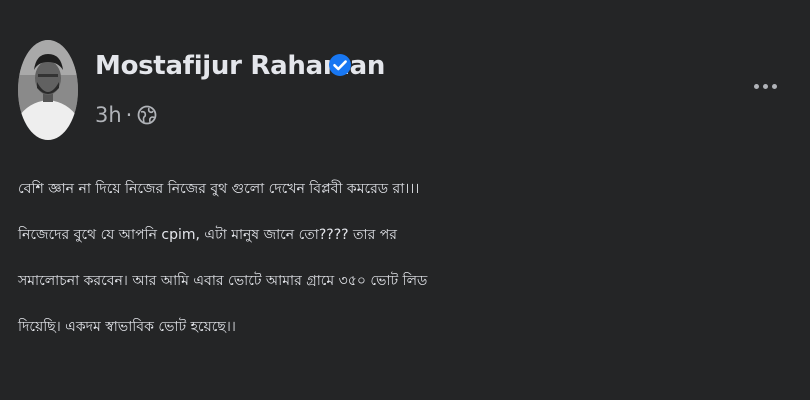 The height and width of the screenshot is (400, 810). I want to click on post-options-button, so click(765, 86).